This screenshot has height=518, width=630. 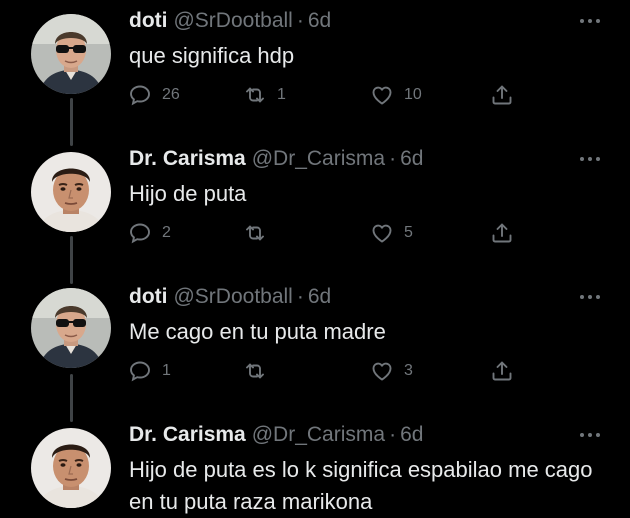 I want to click on like-count: 10, so click(x=413, y=94).